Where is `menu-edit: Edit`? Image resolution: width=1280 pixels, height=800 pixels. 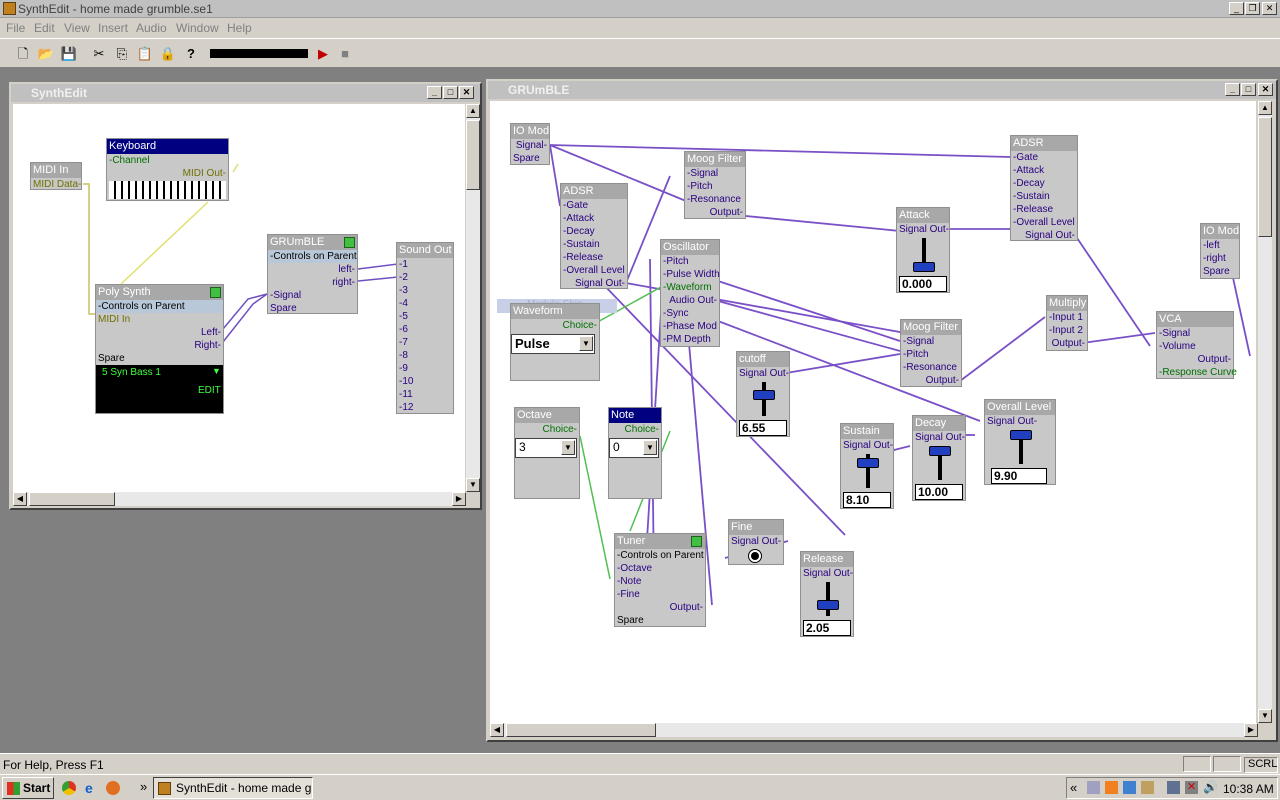 menu-edit: Edit is located at coordinates (44, 28).